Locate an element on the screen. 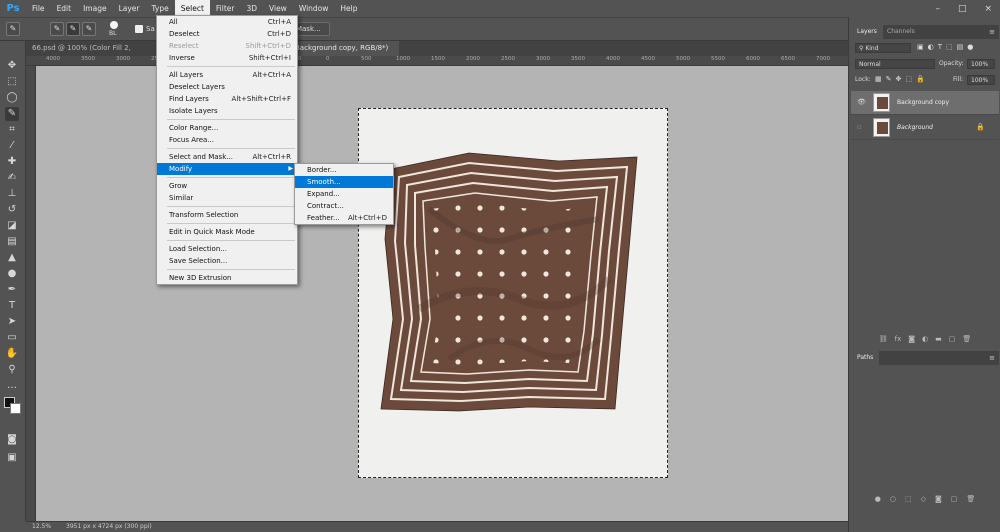 This screenshot has width=1000, height=532. layer-row-background: ▫ Background 🔒 is located at coordinates (925, 128).